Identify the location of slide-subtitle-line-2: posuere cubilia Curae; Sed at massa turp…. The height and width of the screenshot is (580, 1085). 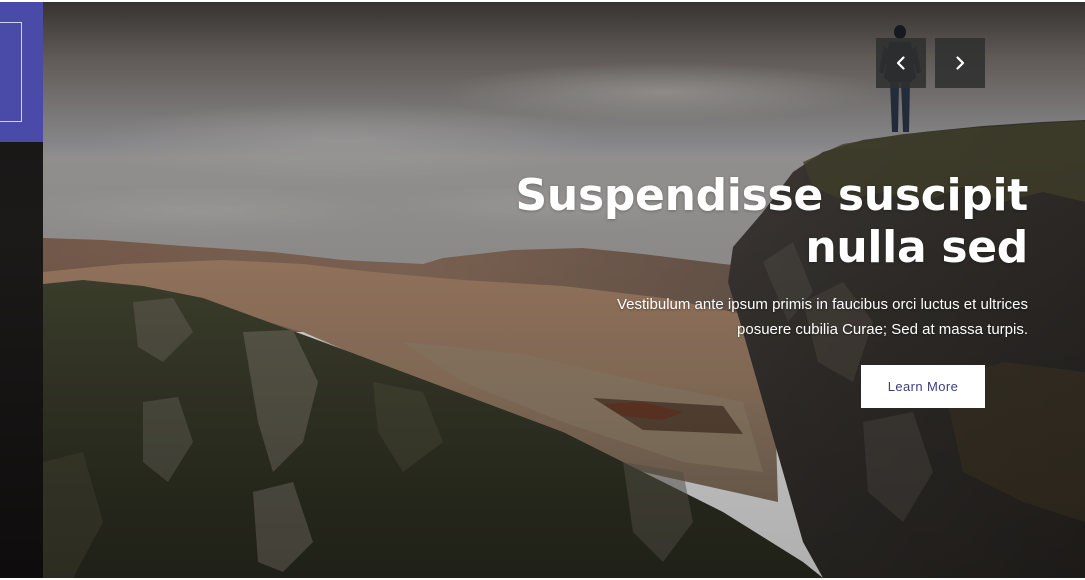
(882, 329).